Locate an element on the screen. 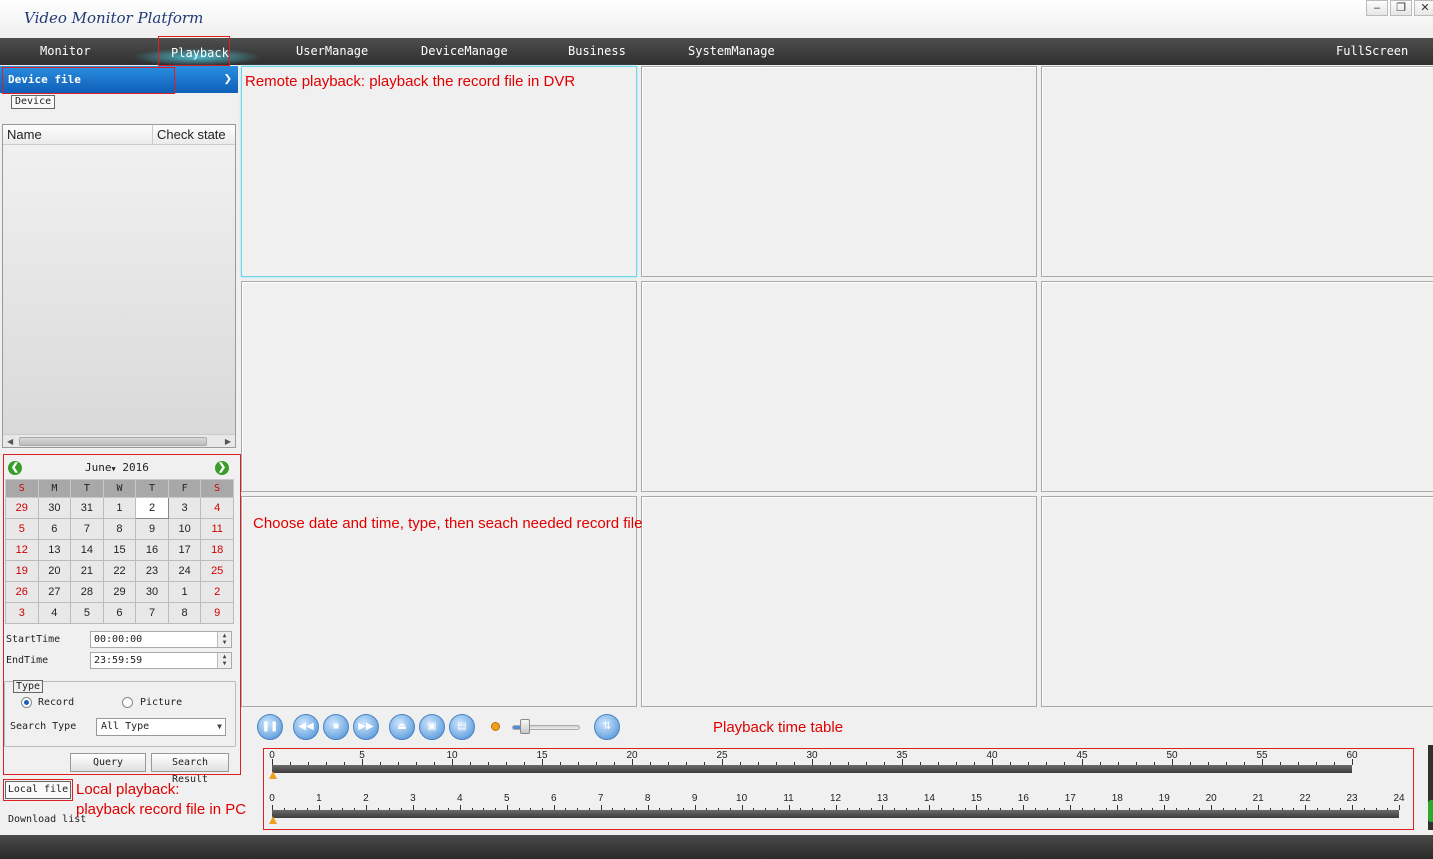 This screenshot has height=859, width=1433. calendar-day: 12 is located at coordinates (22, 550).